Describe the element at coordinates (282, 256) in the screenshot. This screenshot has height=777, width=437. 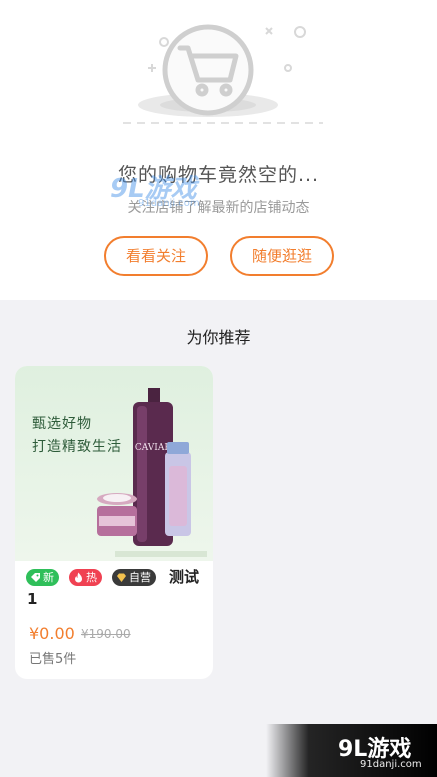
I see `browse-around-button: 随便逛逛` at that location.